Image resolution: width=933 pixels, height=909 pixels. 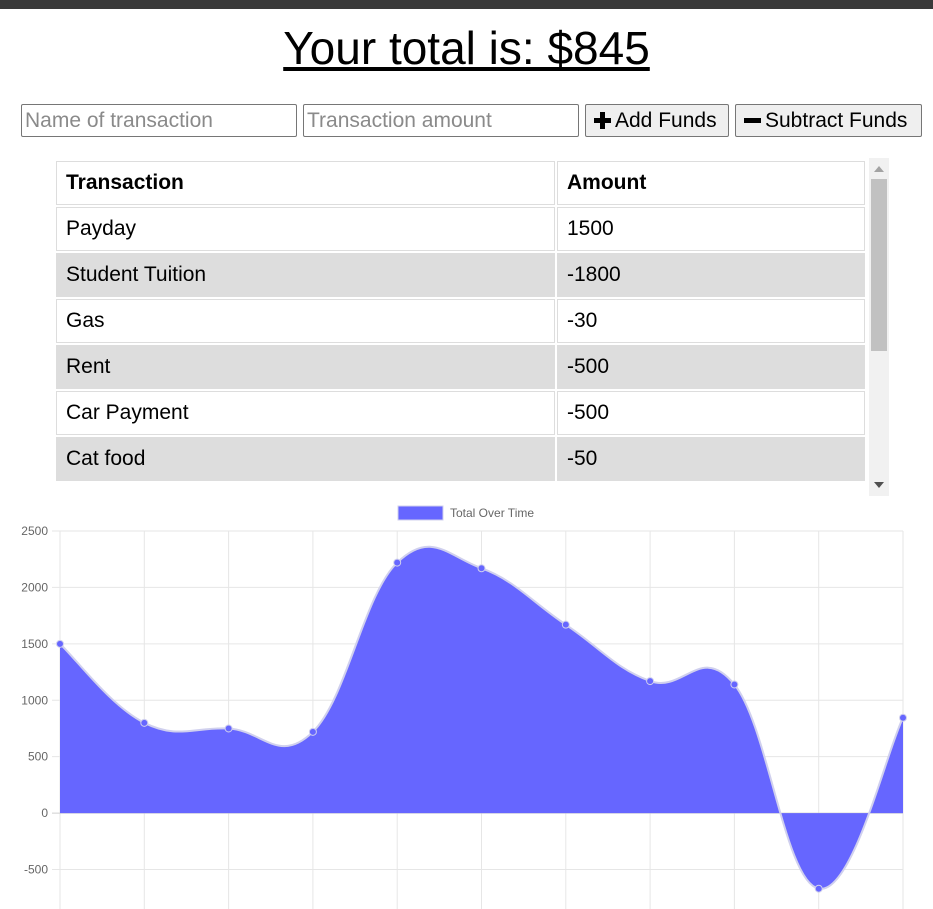 What do you see at coordinates (44, 813) in the screenshot?
I see `y-tick-label: 0` at bounding box center [44, 813].